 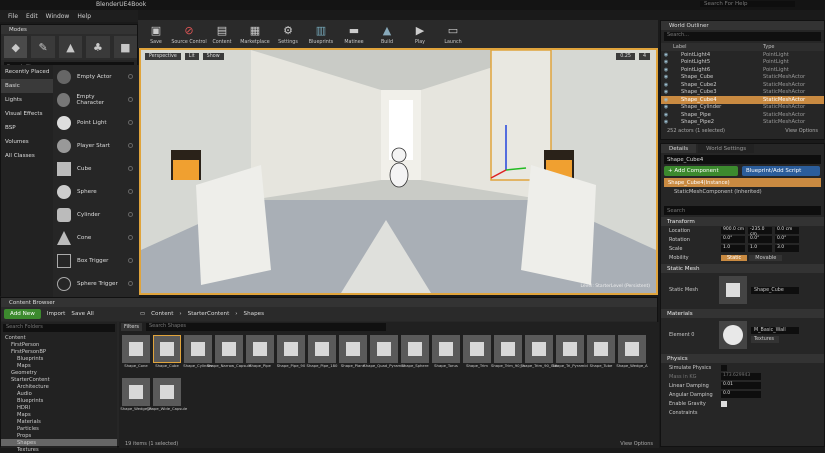 I want to click on tree-item: Textures, so click(x=59, y=449).